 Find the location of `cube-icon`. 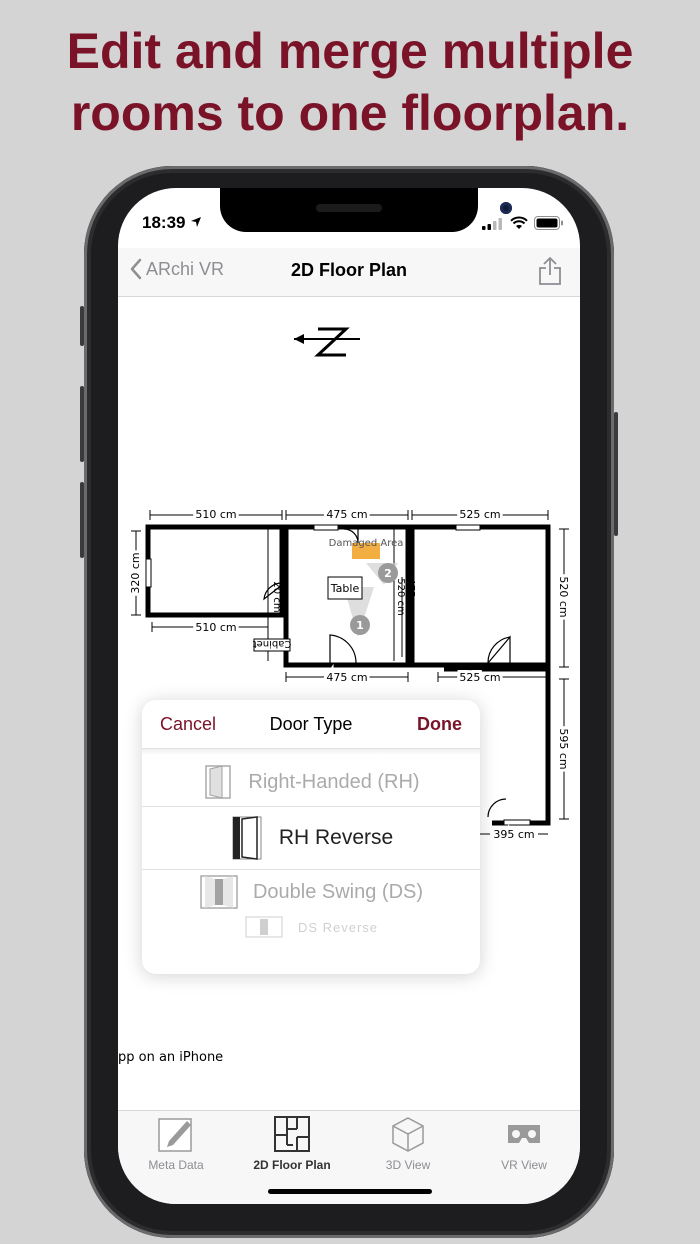

cube-icon is located at coordinates (408, 1134).